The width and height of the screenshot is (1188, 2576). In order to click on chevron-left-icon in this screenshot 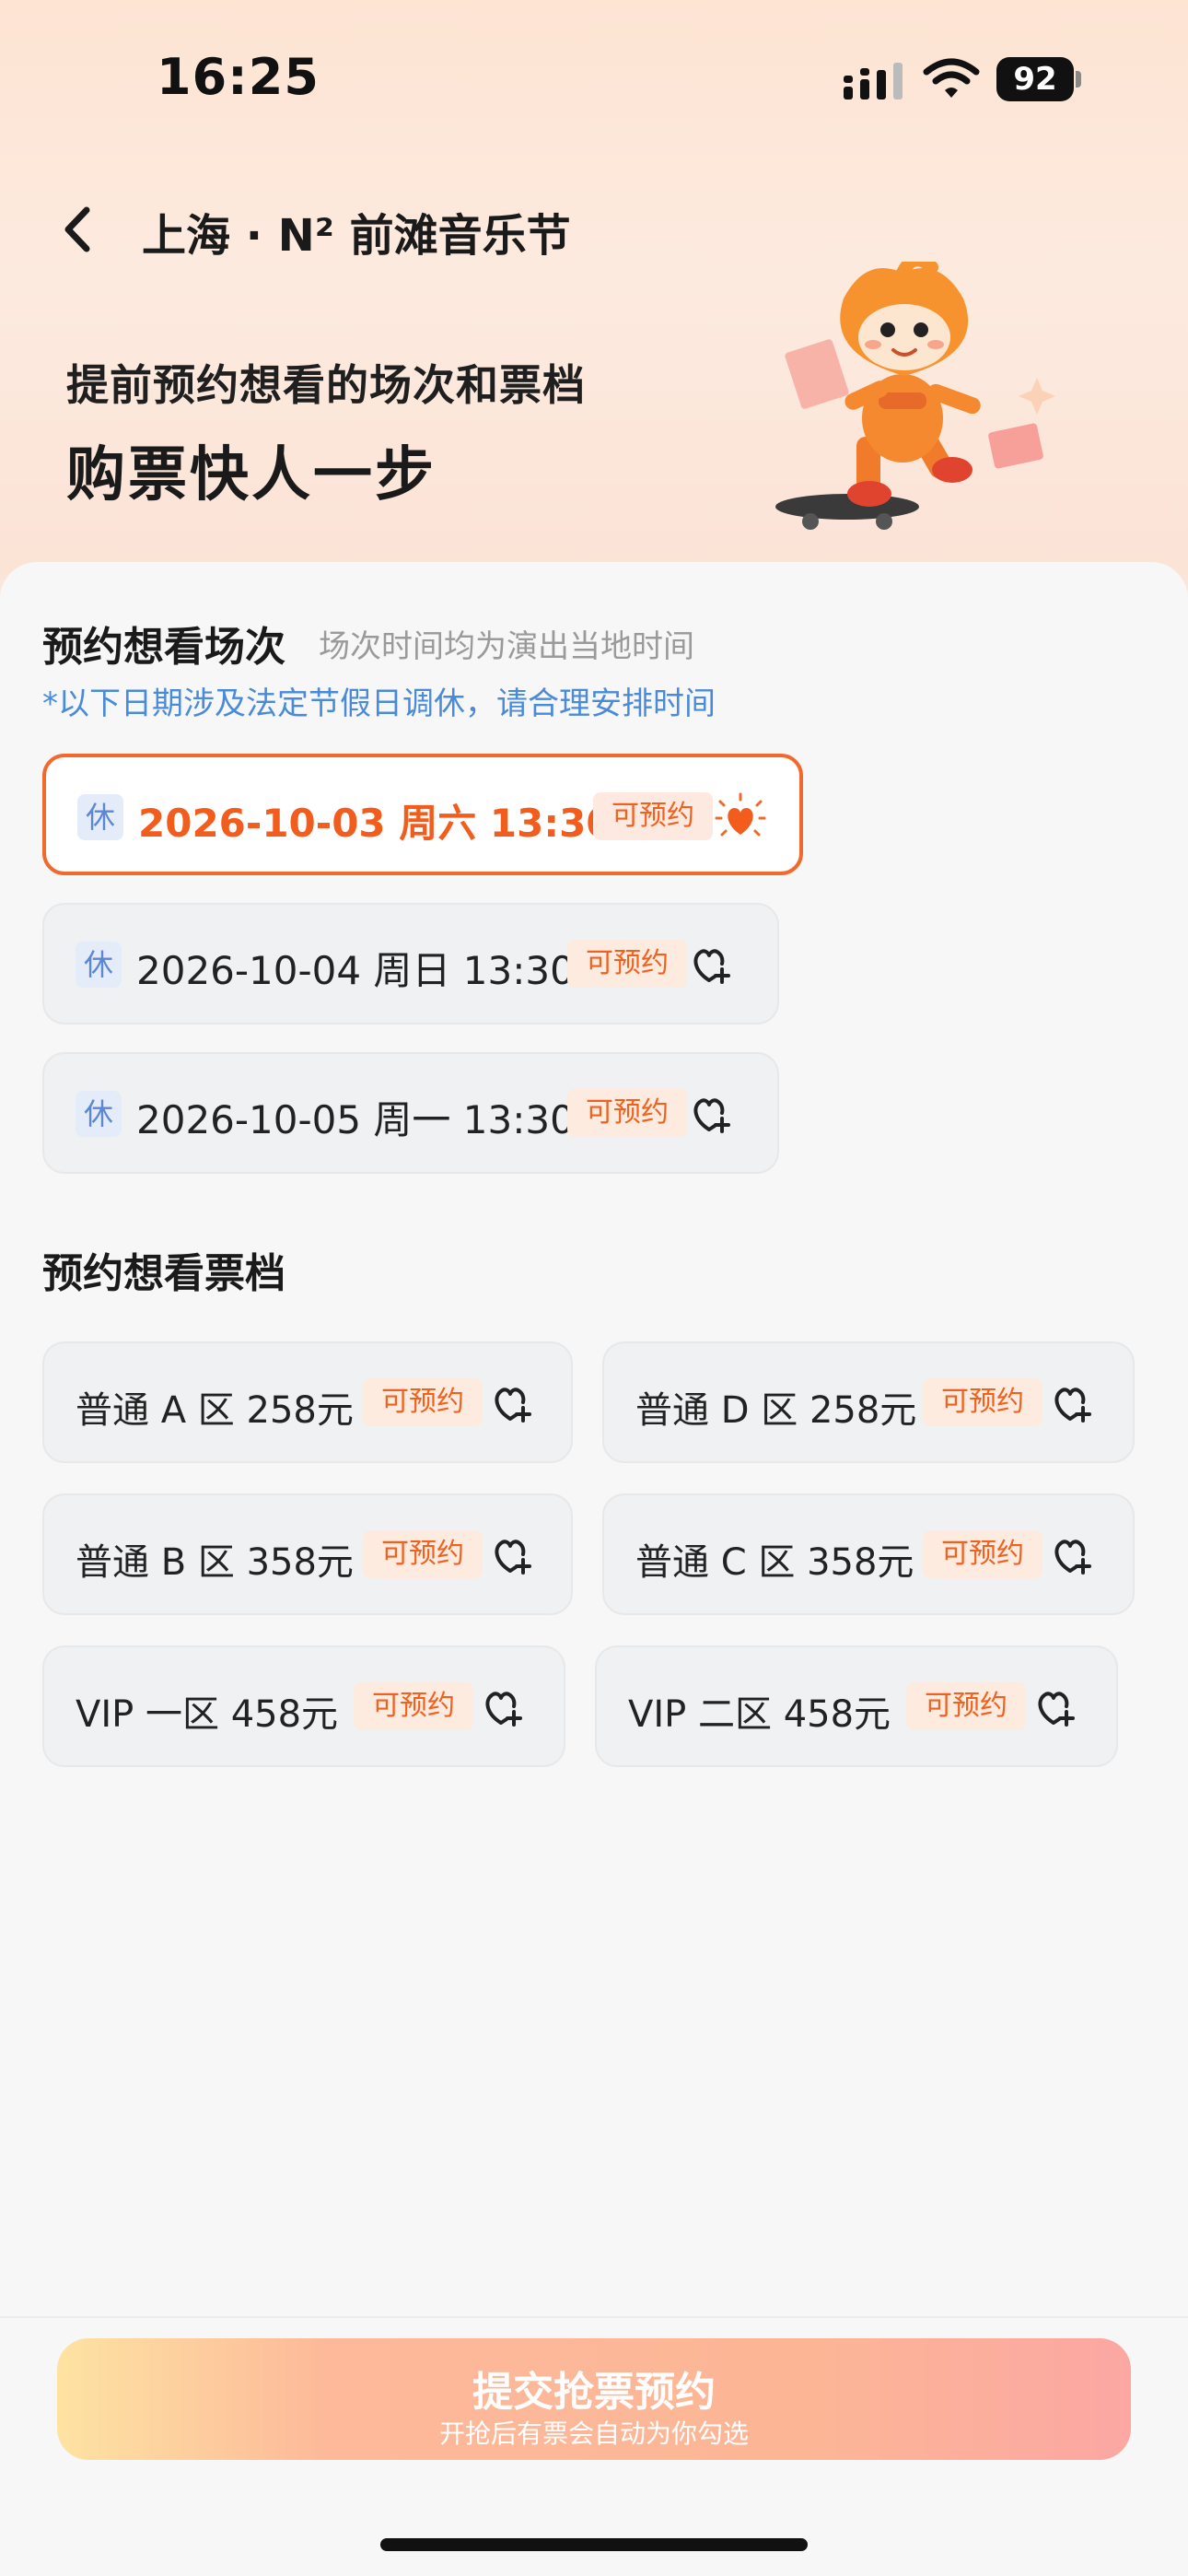, I will do `click(81, 229)`.